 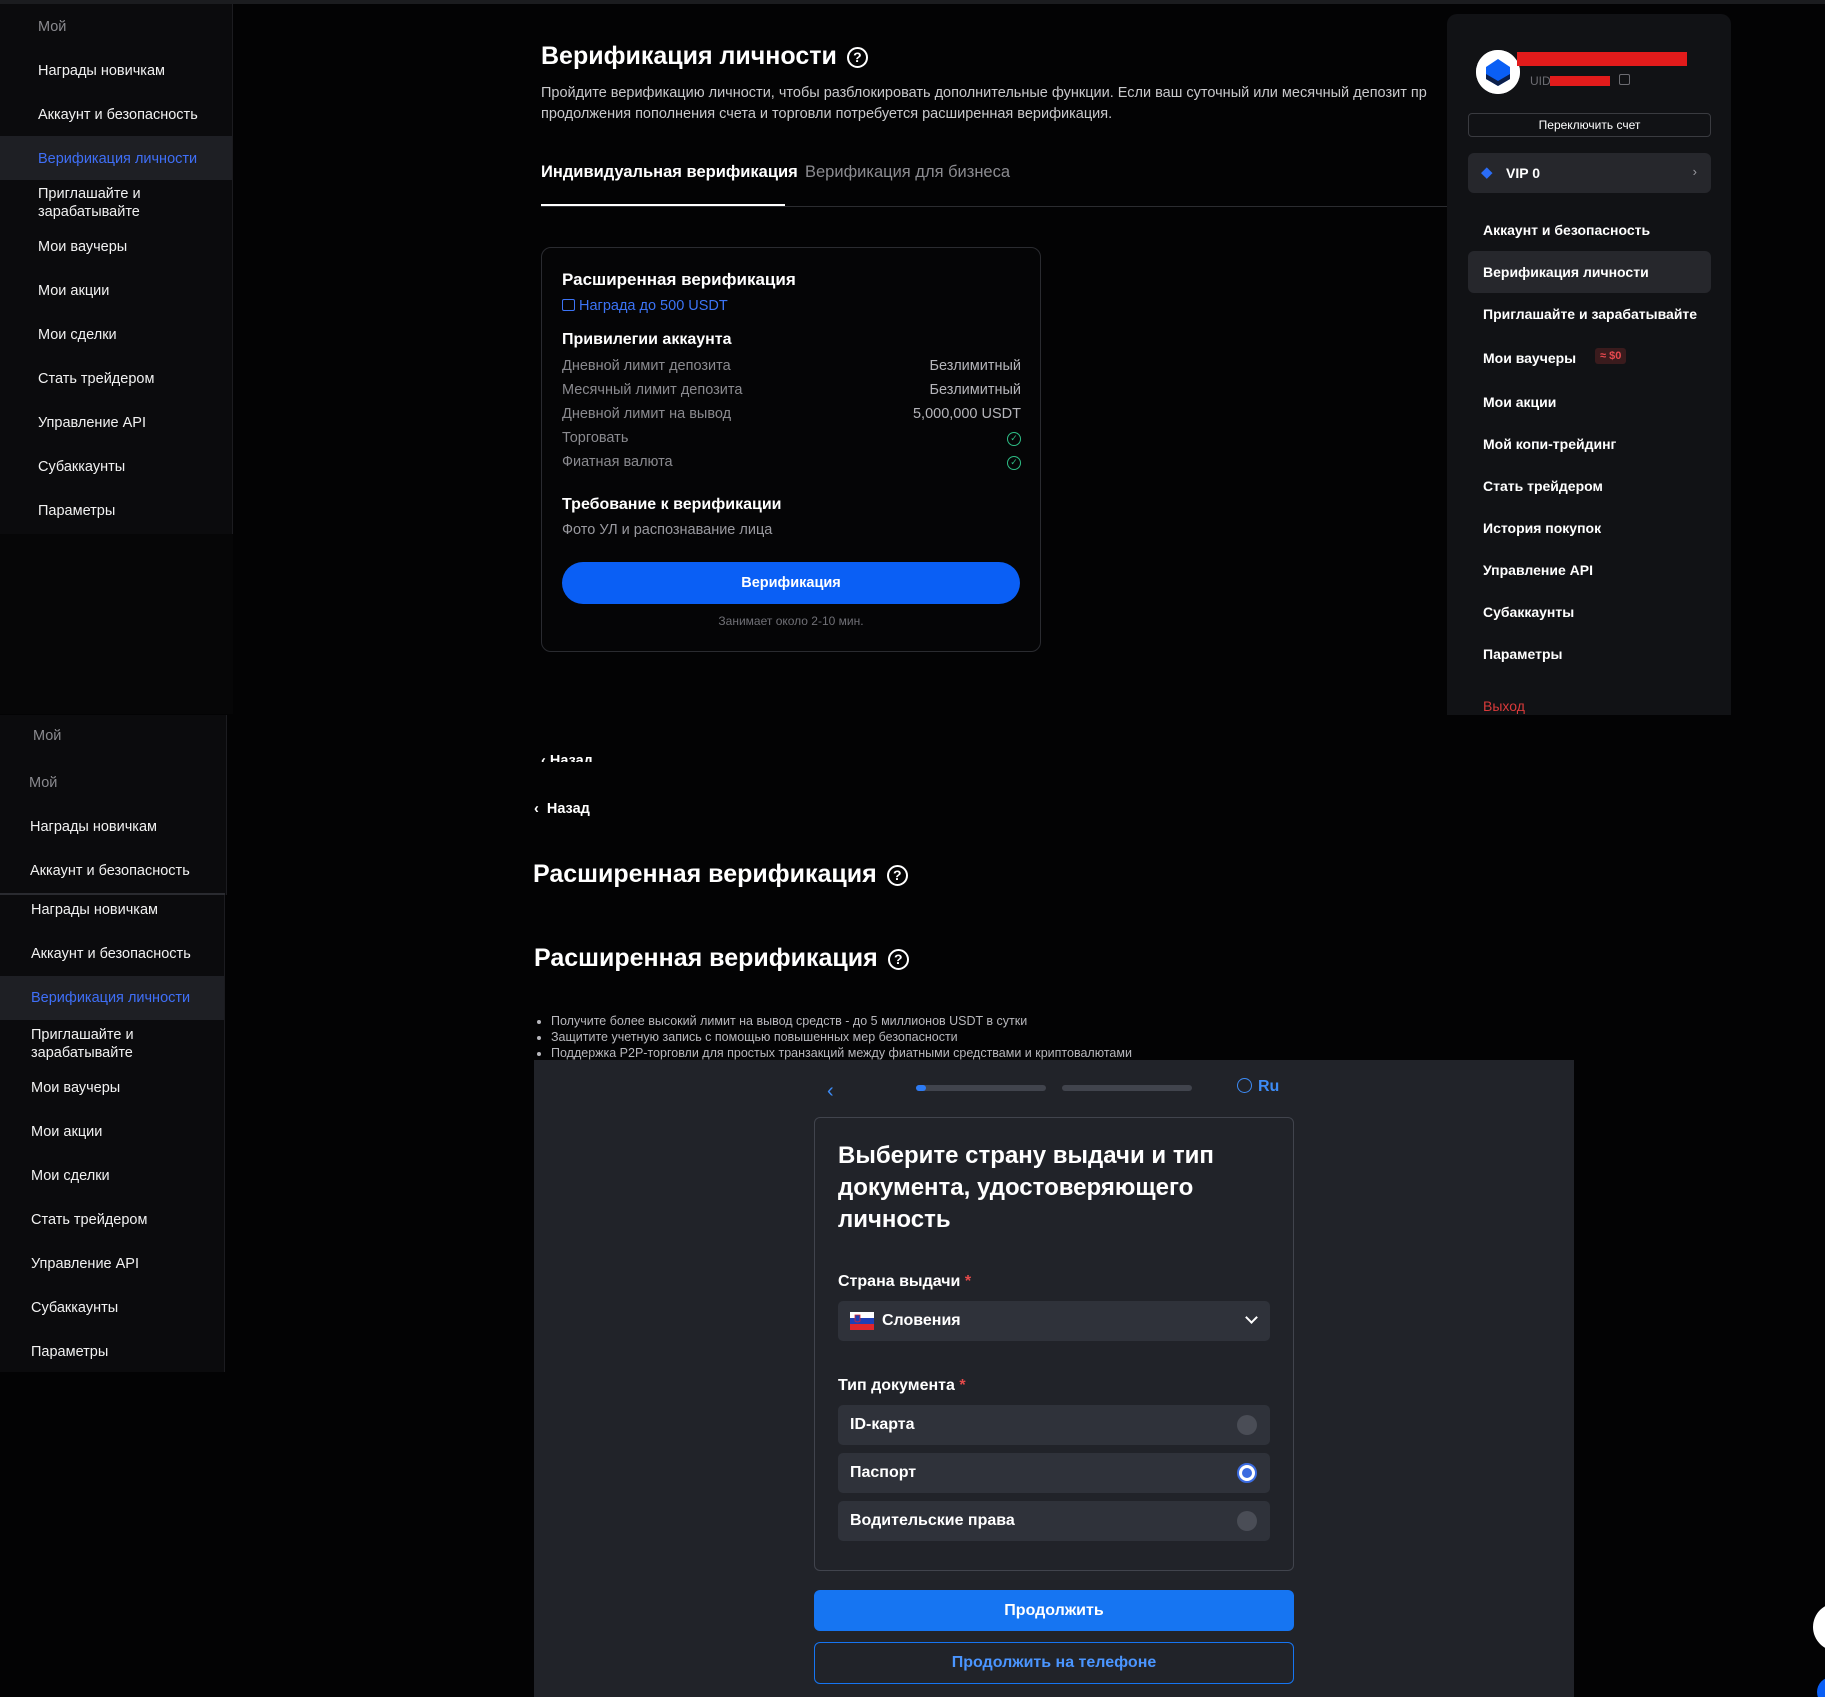 I want to click on back-link-text: Назад, so click(x=568, y=809).